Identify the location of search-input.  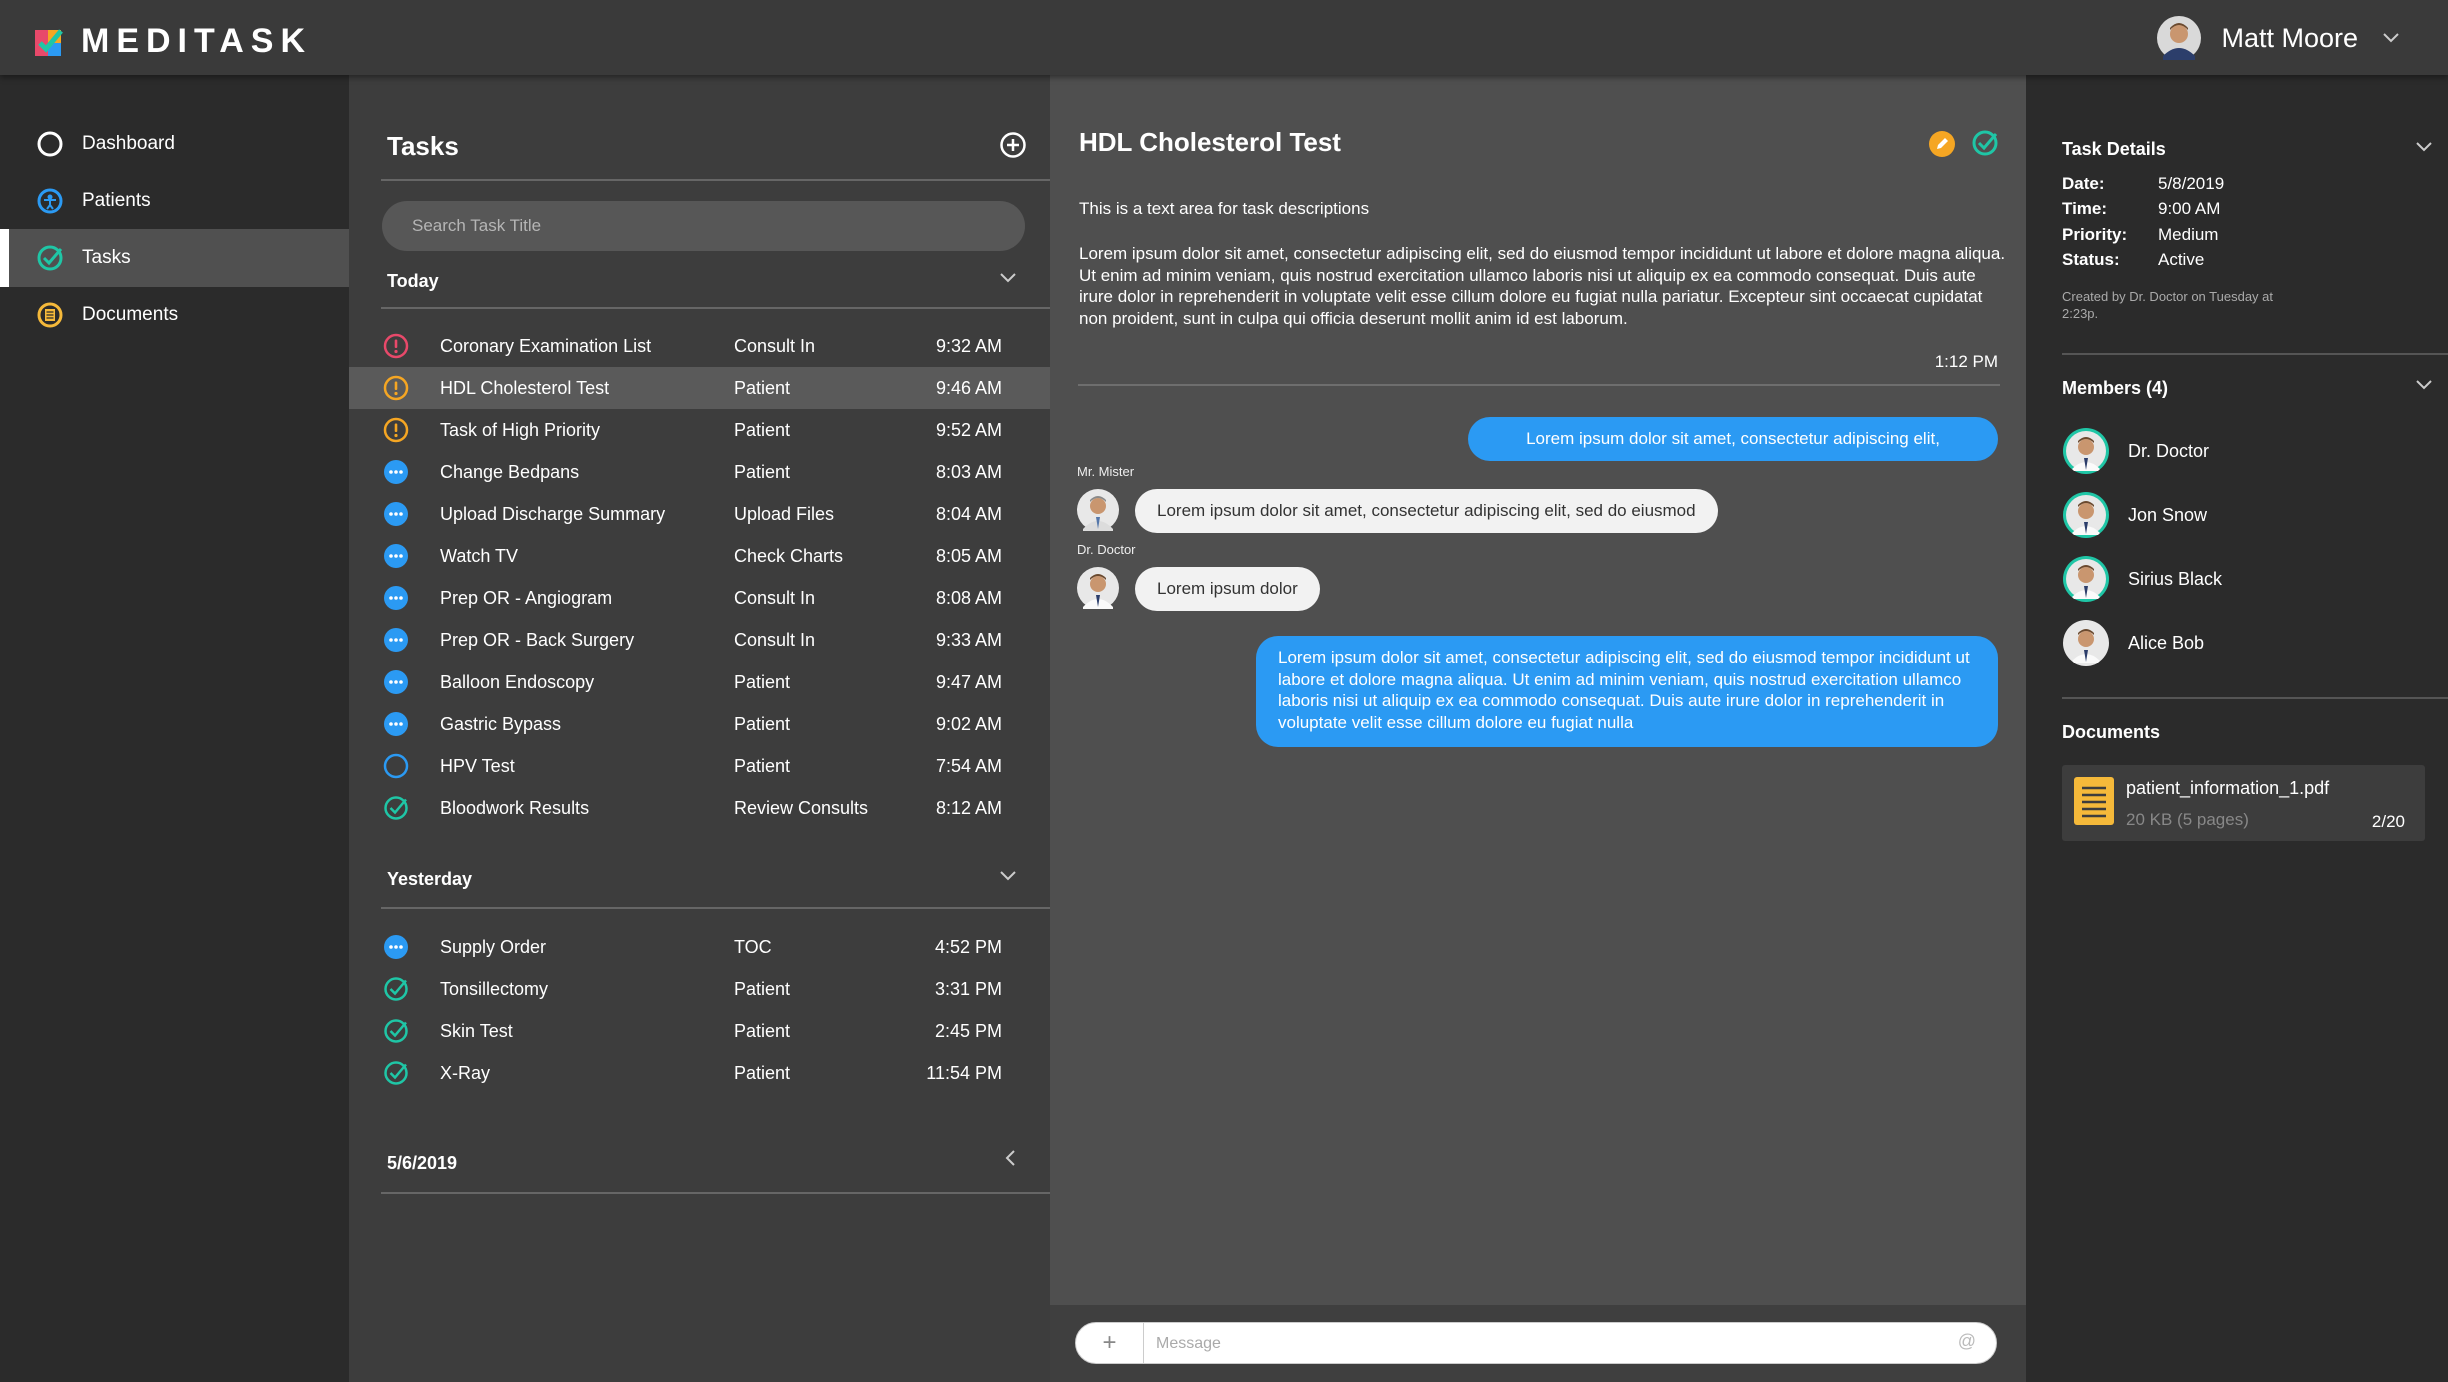
(703, 226).